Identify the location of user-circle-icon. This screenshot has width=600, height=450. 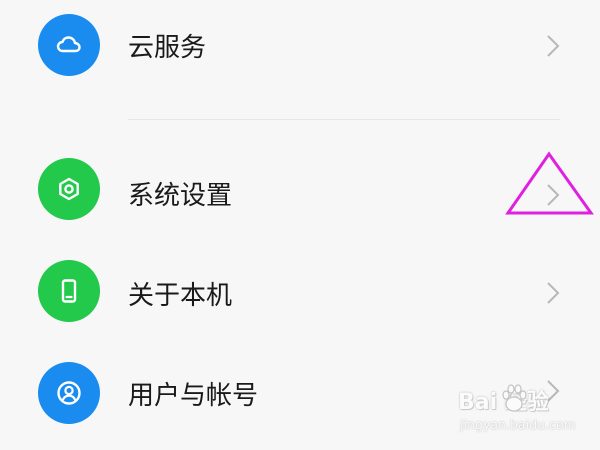
(69, 393).